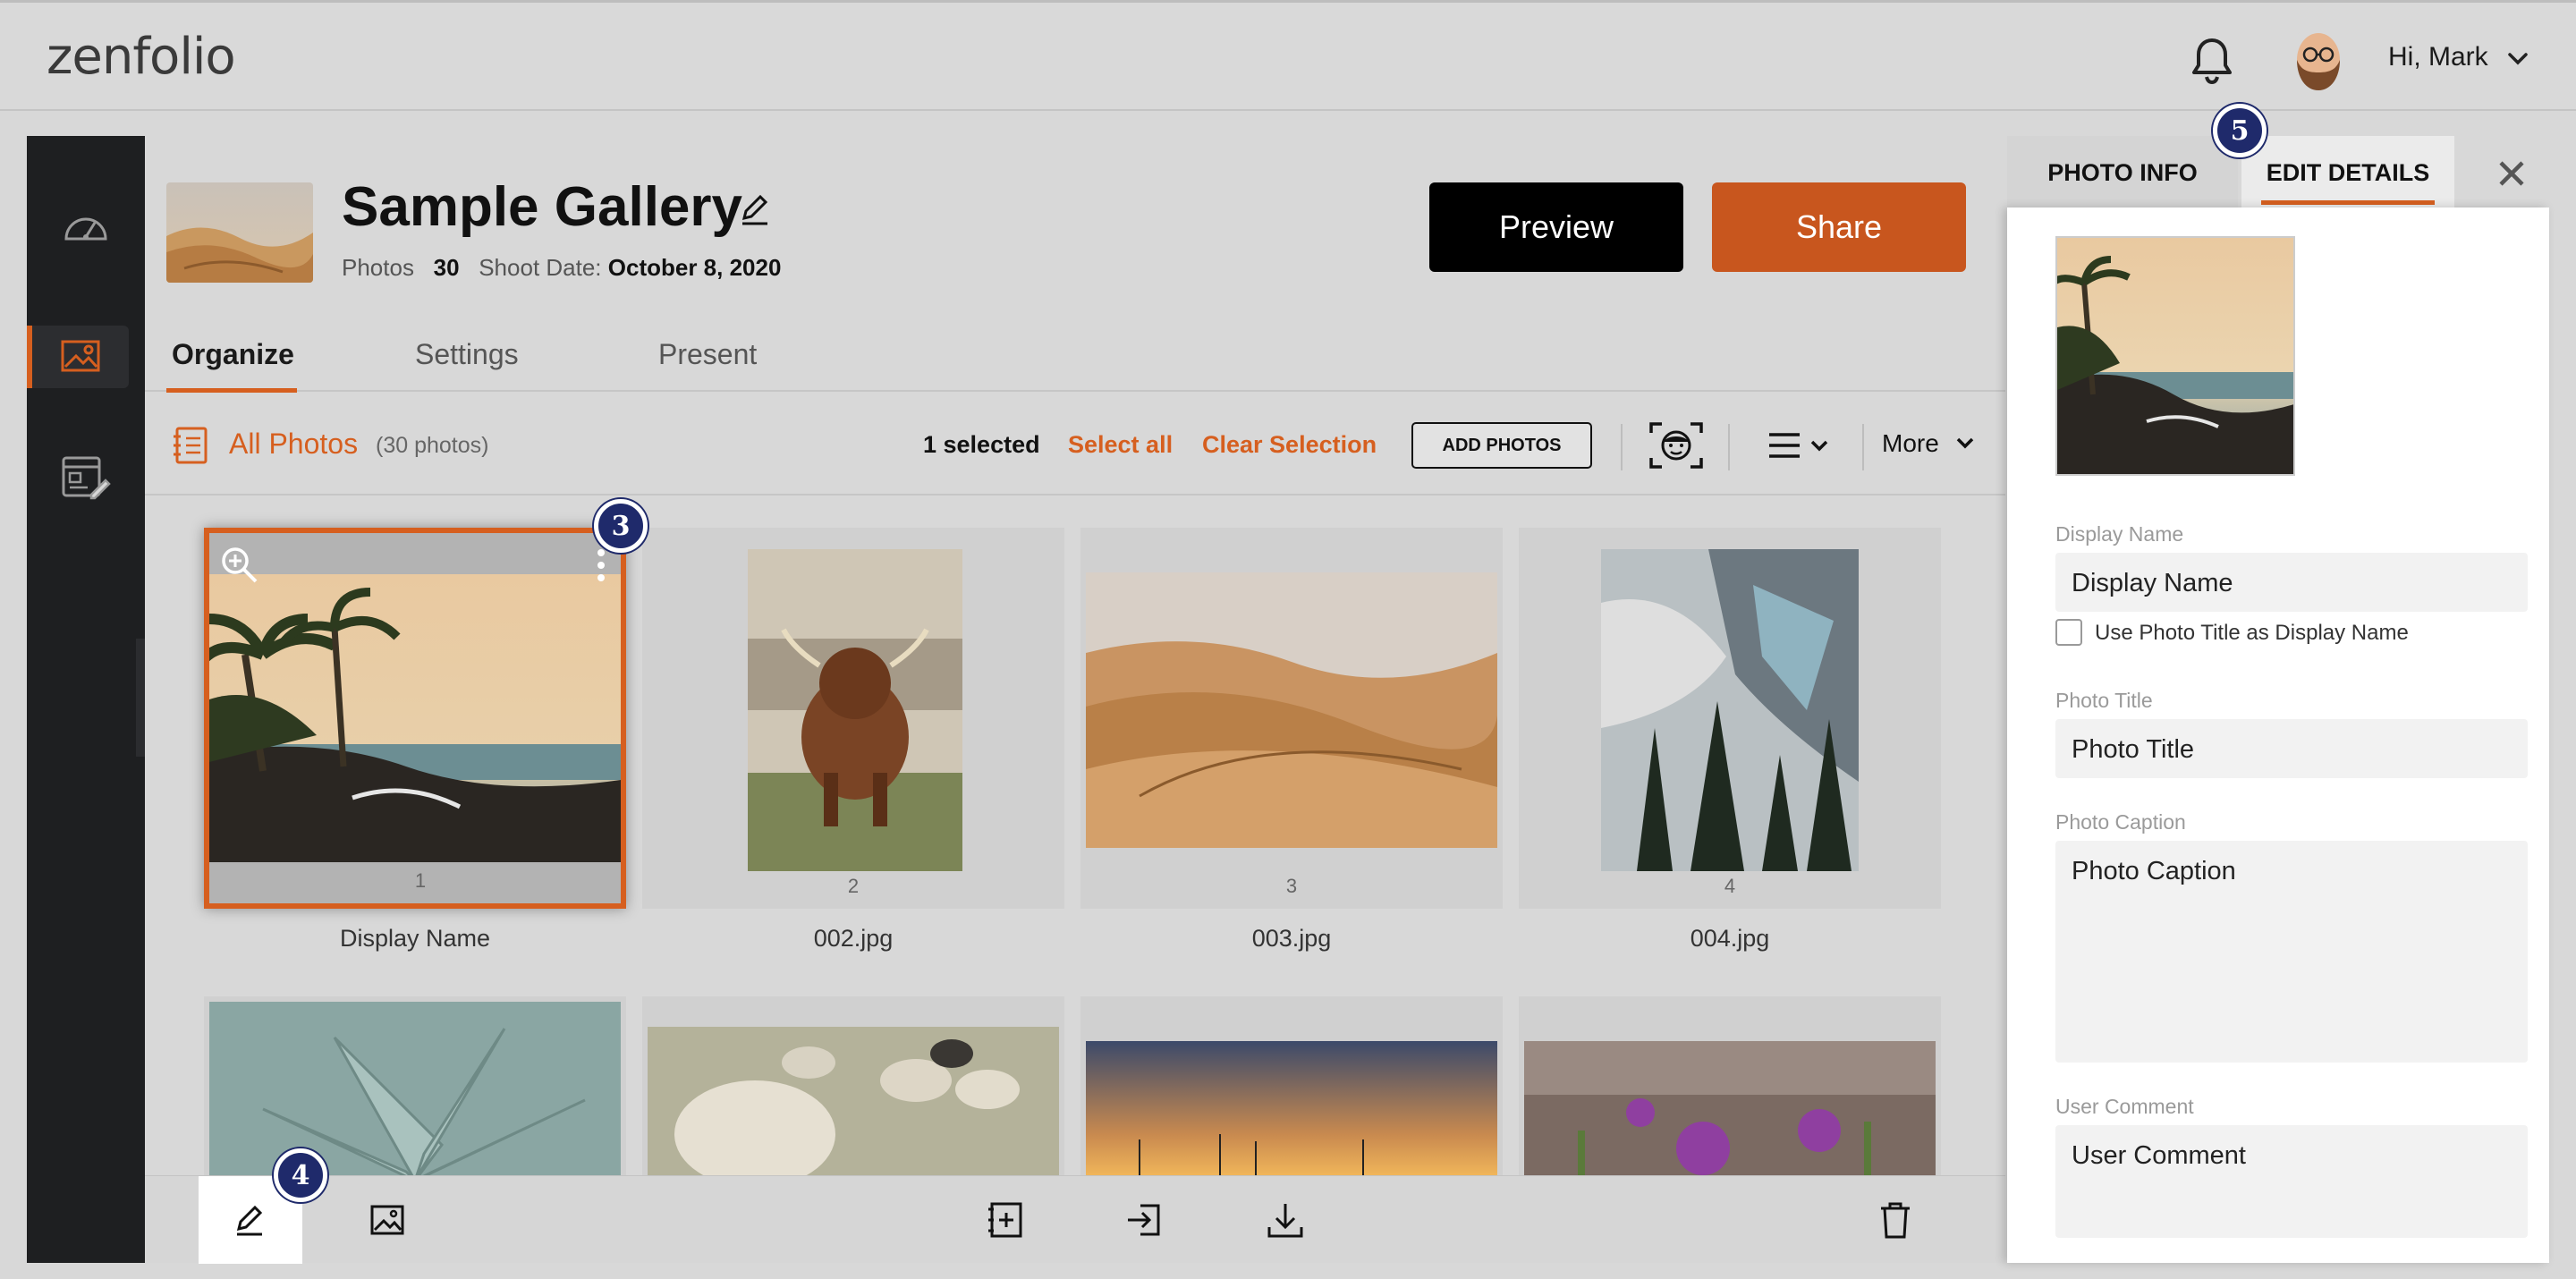 The height and width of the screenshot is (1279, 2576). Describe the element at coordinates (190, 445) in the screenshot. I see `album-list-icon` at that location.